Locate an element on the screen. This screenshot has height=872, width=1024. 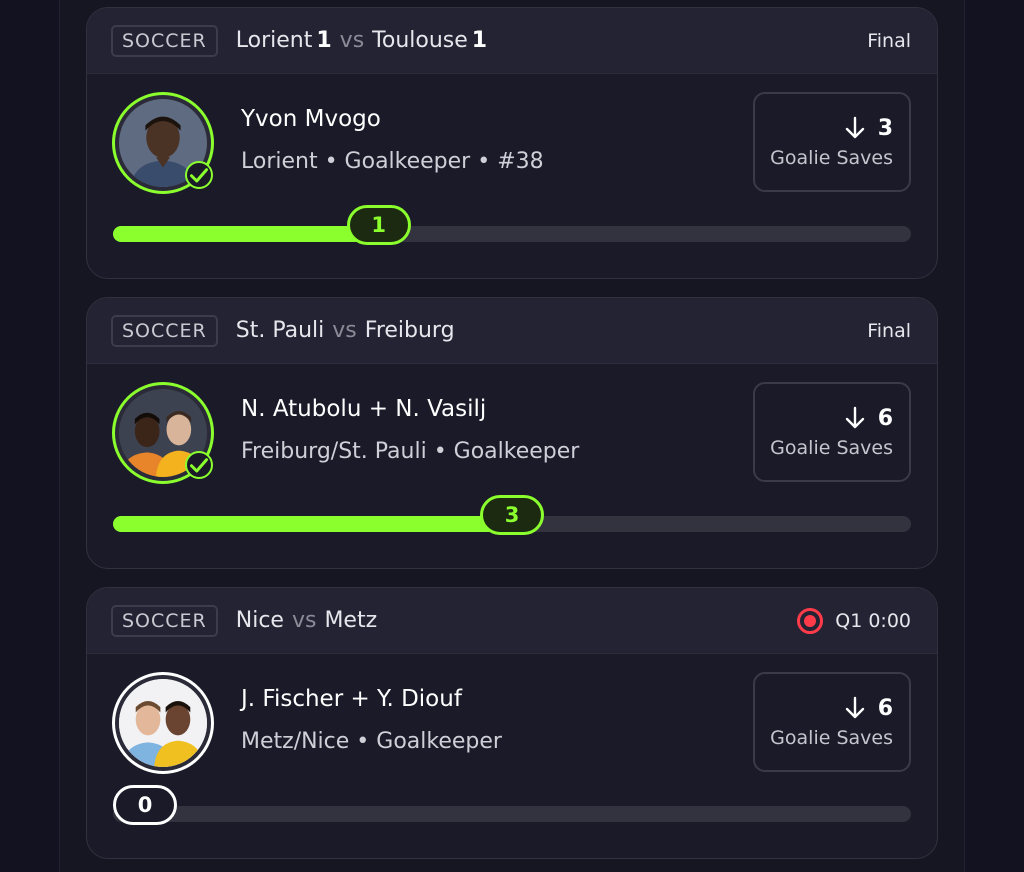
home-team: Nice is located at coordinates (259, 620).